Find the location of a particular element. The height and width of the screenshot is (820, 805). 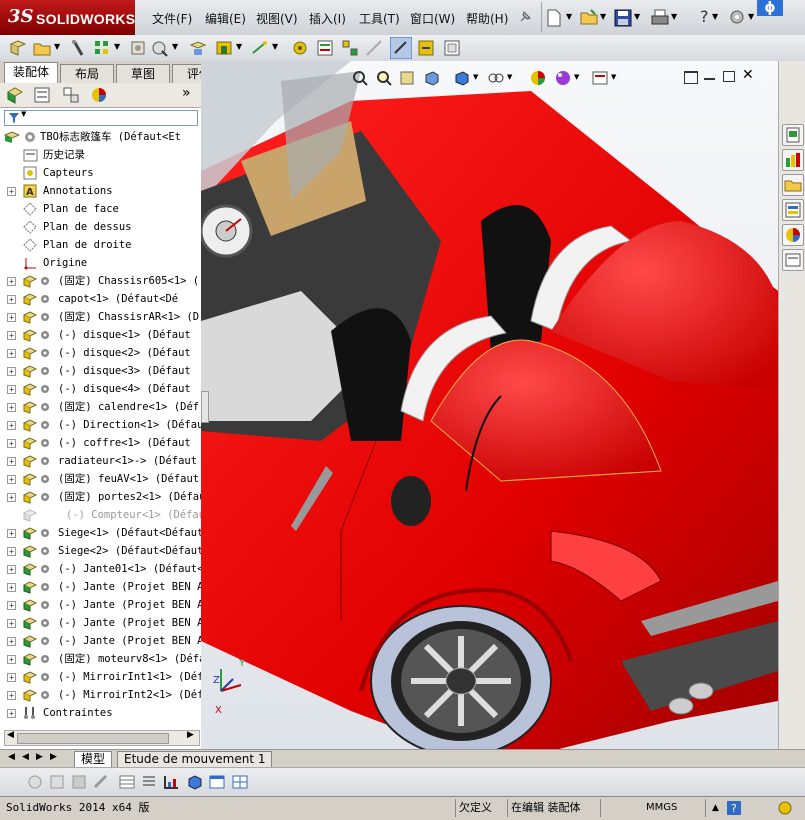

tree-item: + capot<1> (Défaut<Dé is located at coordinates (100, 299).